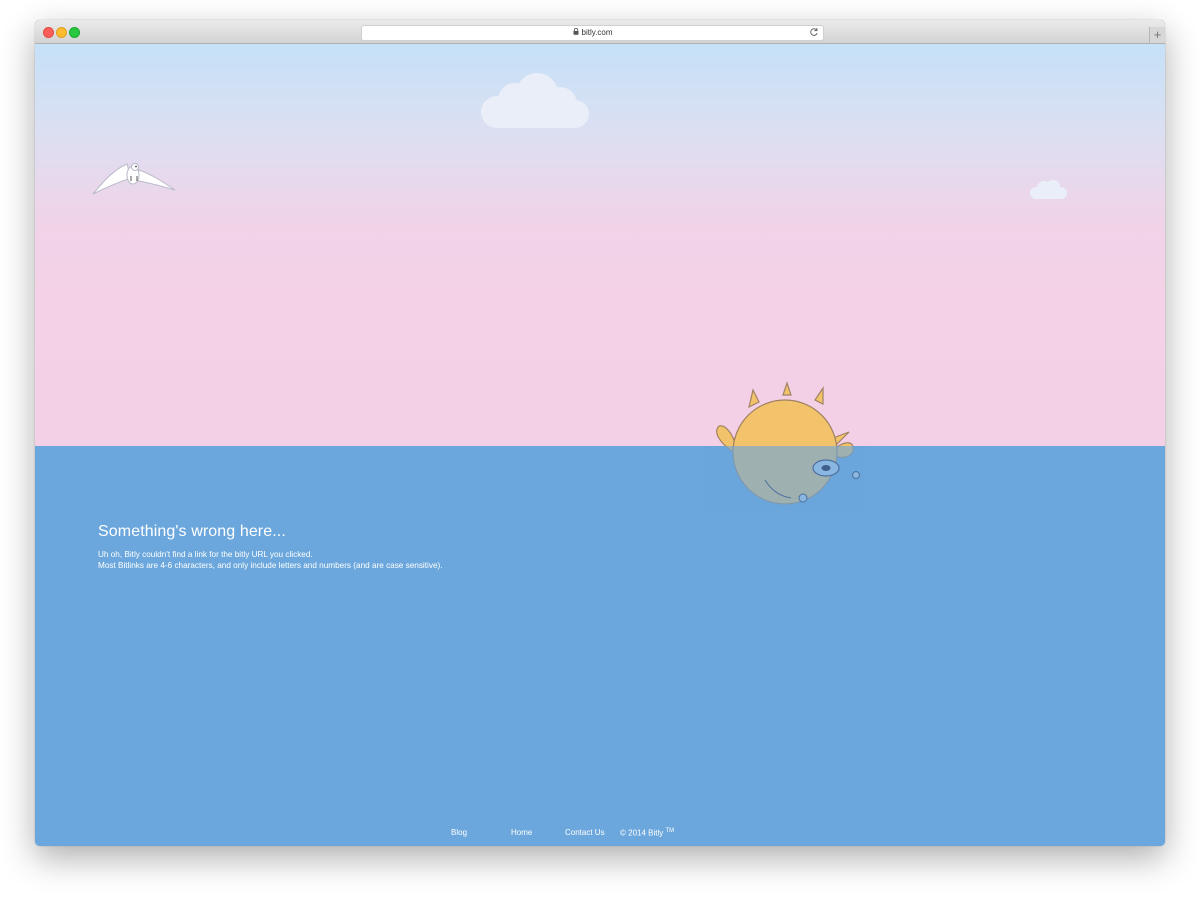  What do you see at coordinates (576, 33) in the screenshot?
I see `lock-icon` at bounding box center [576, 33].